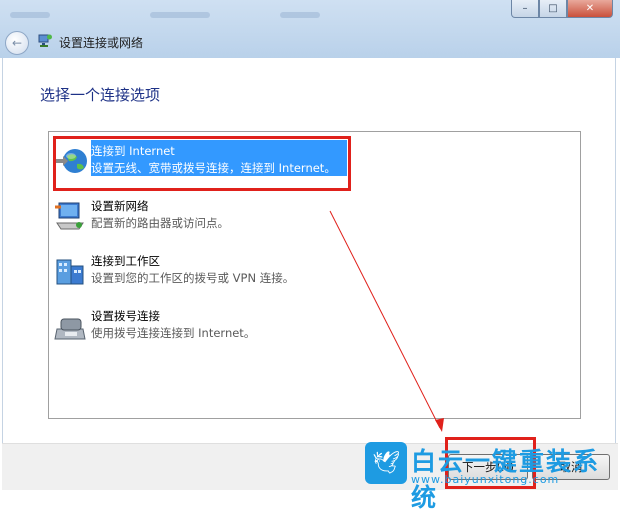  Describe the element at coordinates (125, 316) in the screenshot. I see `option-title: 设置拨号连接` at that location.